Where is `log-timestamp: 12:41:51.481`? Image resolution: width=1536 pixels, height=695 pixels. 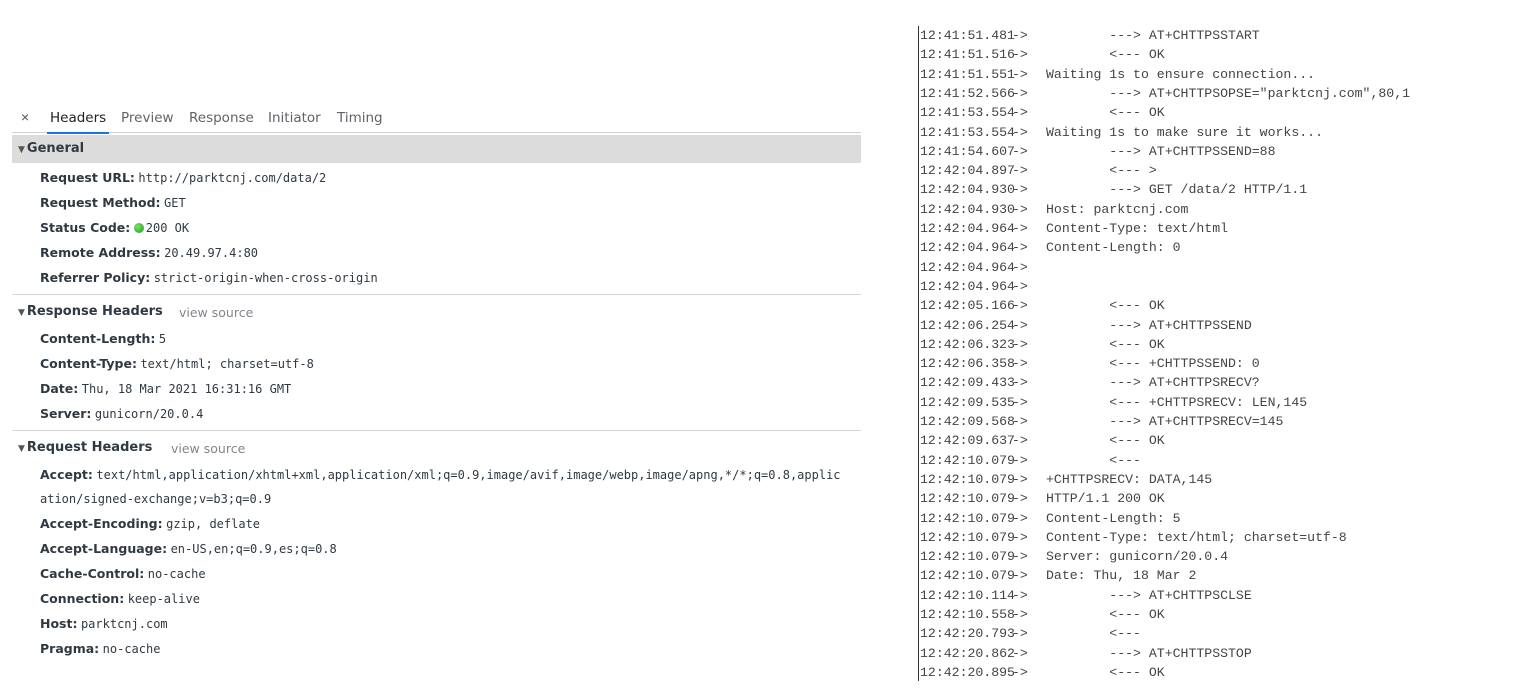 log-timestamp: 12:41:51.481 is located at coordinates (967, 35).